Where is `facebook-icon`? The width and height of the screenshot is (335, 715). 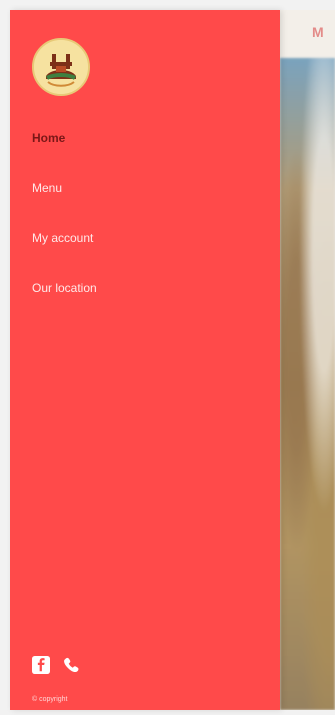 facebook-icon is located at coordinates (41, 665).